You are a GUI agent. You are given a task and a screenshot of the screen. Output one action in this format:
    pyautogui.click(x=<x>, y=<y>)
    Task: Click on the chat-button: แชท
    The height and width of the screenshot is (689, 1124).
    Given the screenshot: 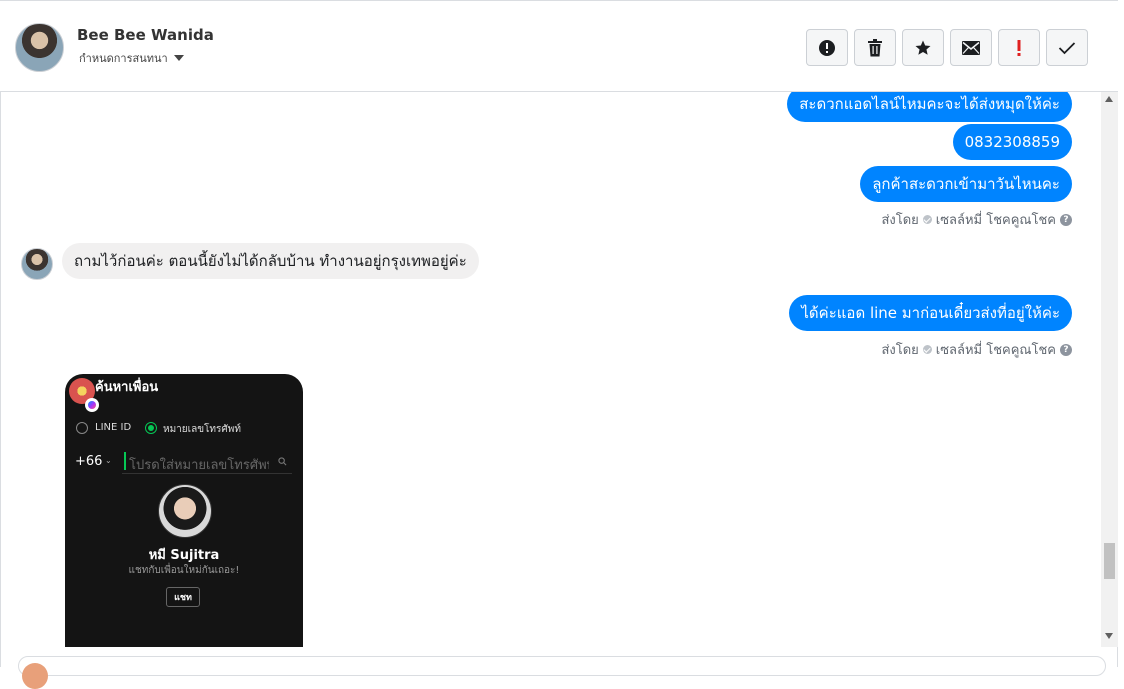 What is the action you would take?
    pyautogui.click(x=183, y=597)
    